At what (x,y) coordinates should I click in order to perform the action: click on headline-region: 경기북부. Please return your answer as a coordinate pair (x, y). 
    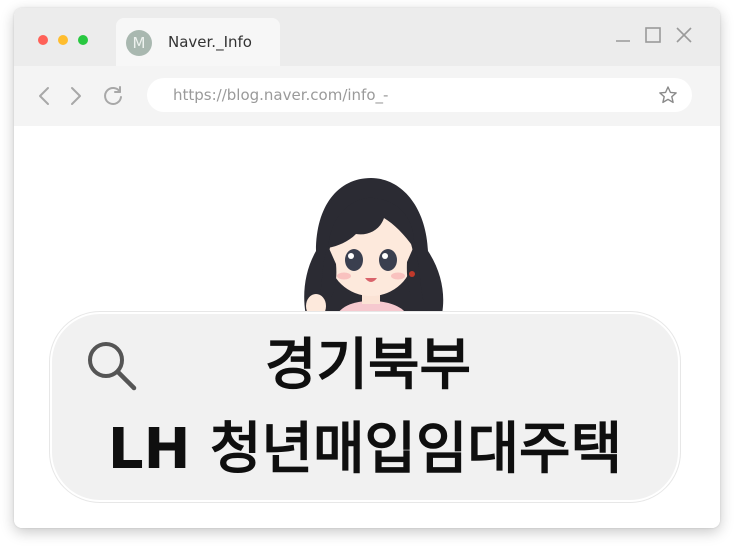
    Looking at the image, I should click on (368, 365).